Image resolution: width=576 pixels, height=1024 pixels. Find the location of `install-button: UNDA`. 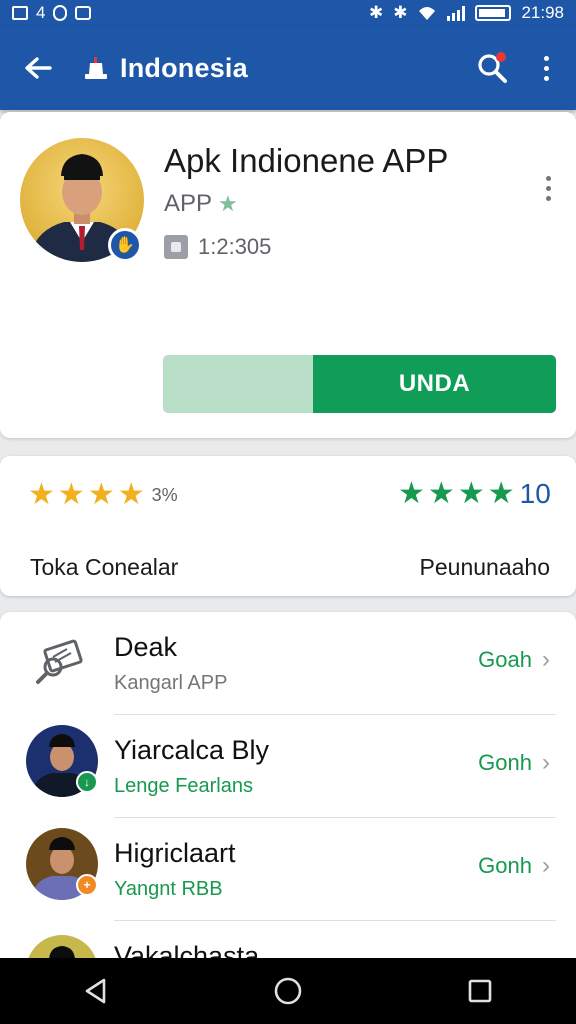

install-button: UNDA is located at coordinates (434, 384).